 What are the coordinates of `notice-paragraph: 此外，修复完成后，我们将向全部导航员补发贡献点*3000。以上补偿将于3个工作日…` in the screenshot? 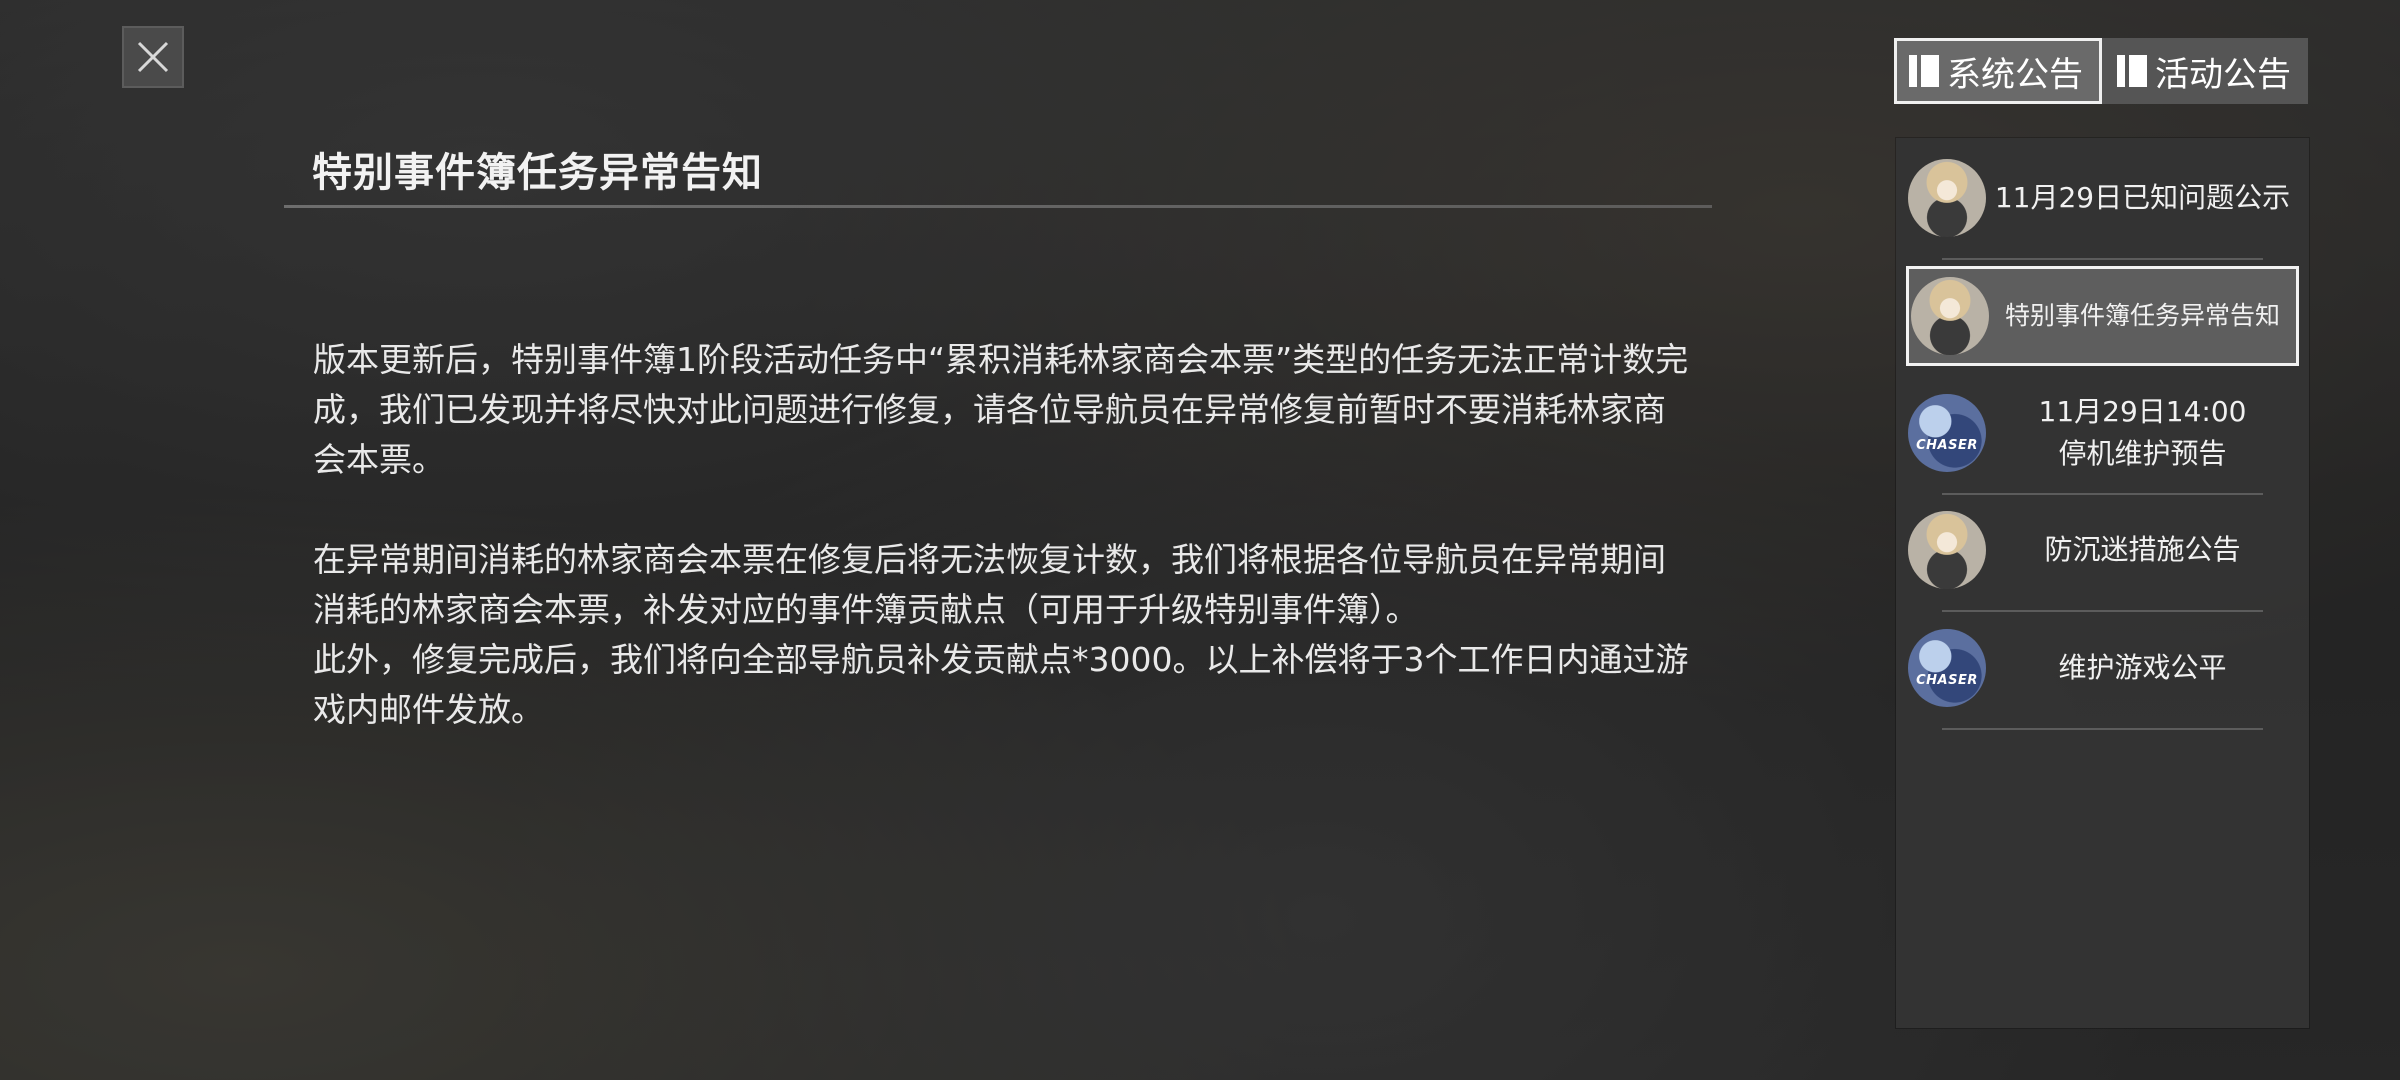 It's located at (1001, 684).